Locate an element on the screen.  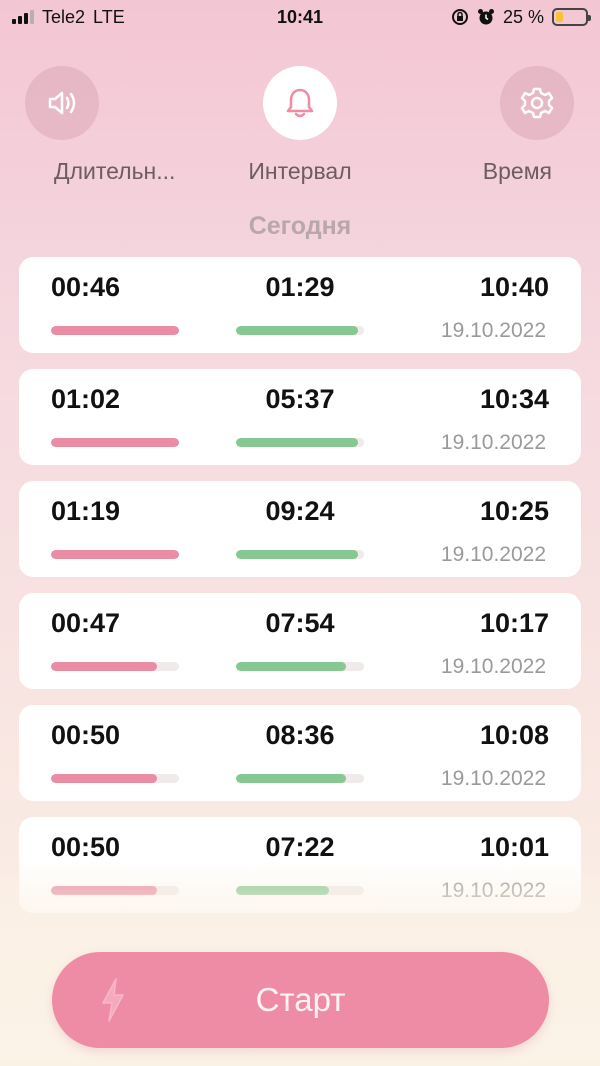
status-right: 25 % is located at coordinates (489, 17).